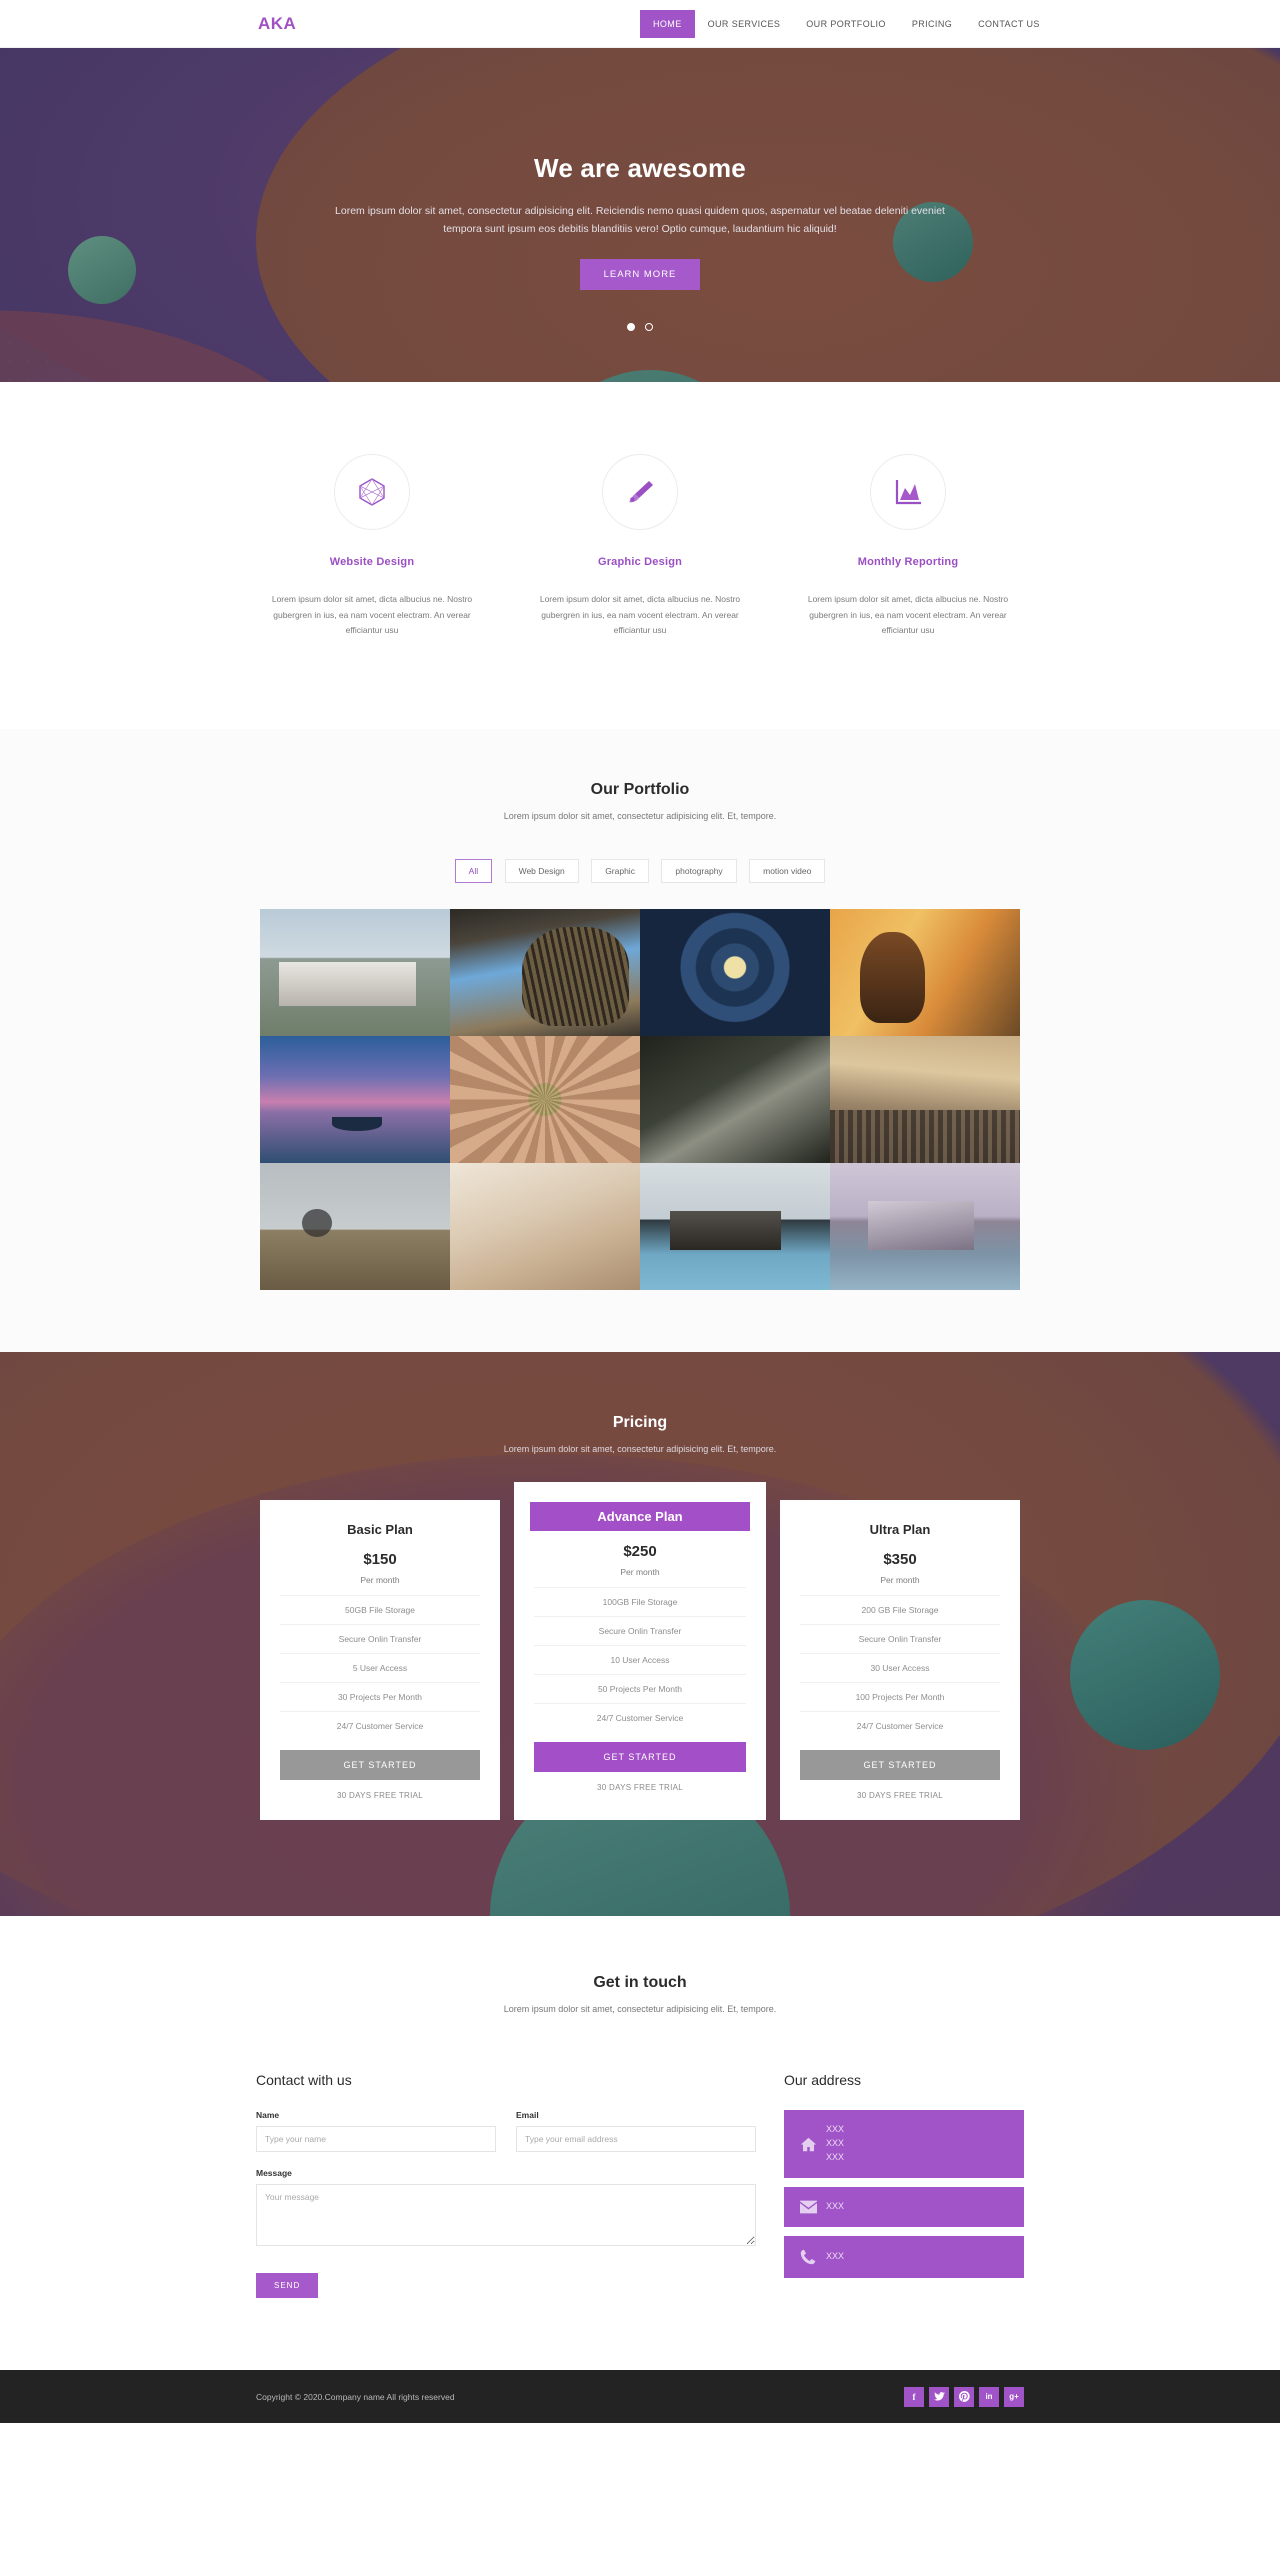 This screenshot has height=2553, width=1280. I want to click on plan-feature: 200 GB File Storage, so click(900, 1609).